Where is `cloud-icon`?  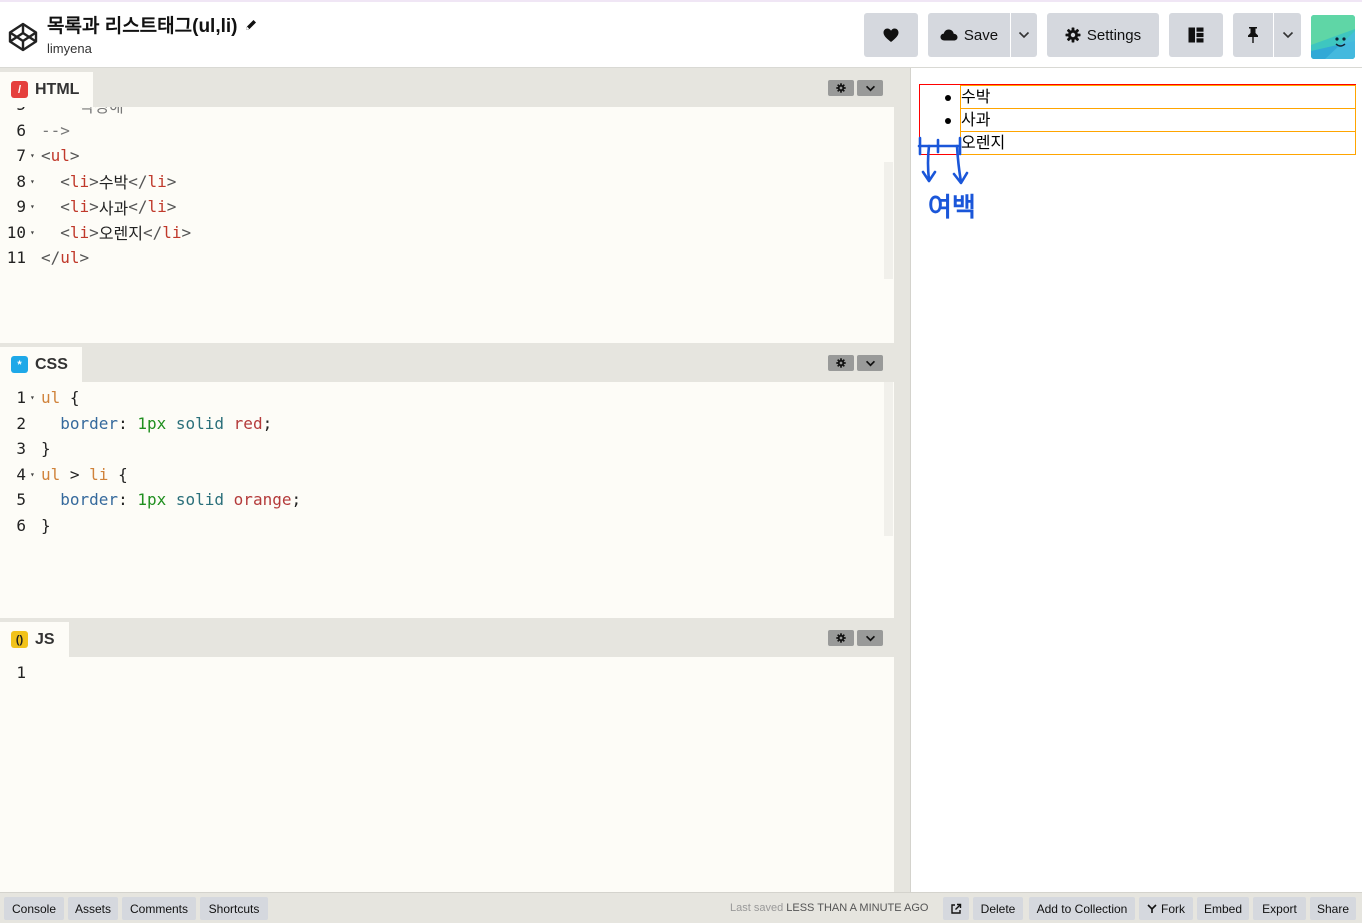
cloud-icon is located at coordinates (949, 35).